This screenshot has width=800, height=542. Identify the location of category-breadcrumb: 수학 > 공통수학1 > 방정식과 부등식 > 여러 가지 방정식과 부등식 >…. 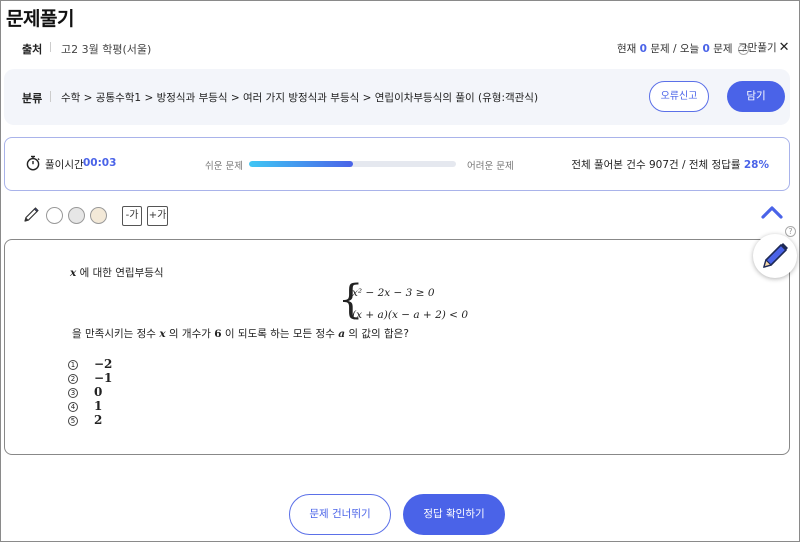
(300, 98).